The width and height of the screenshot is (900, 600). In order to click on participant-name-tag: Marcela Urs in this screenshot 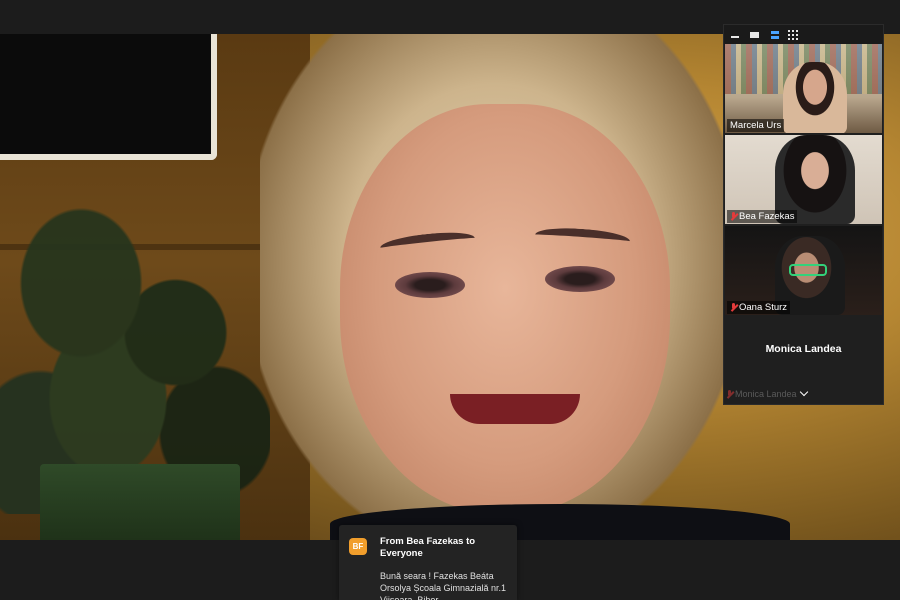, I will do `click(756, 125)`.